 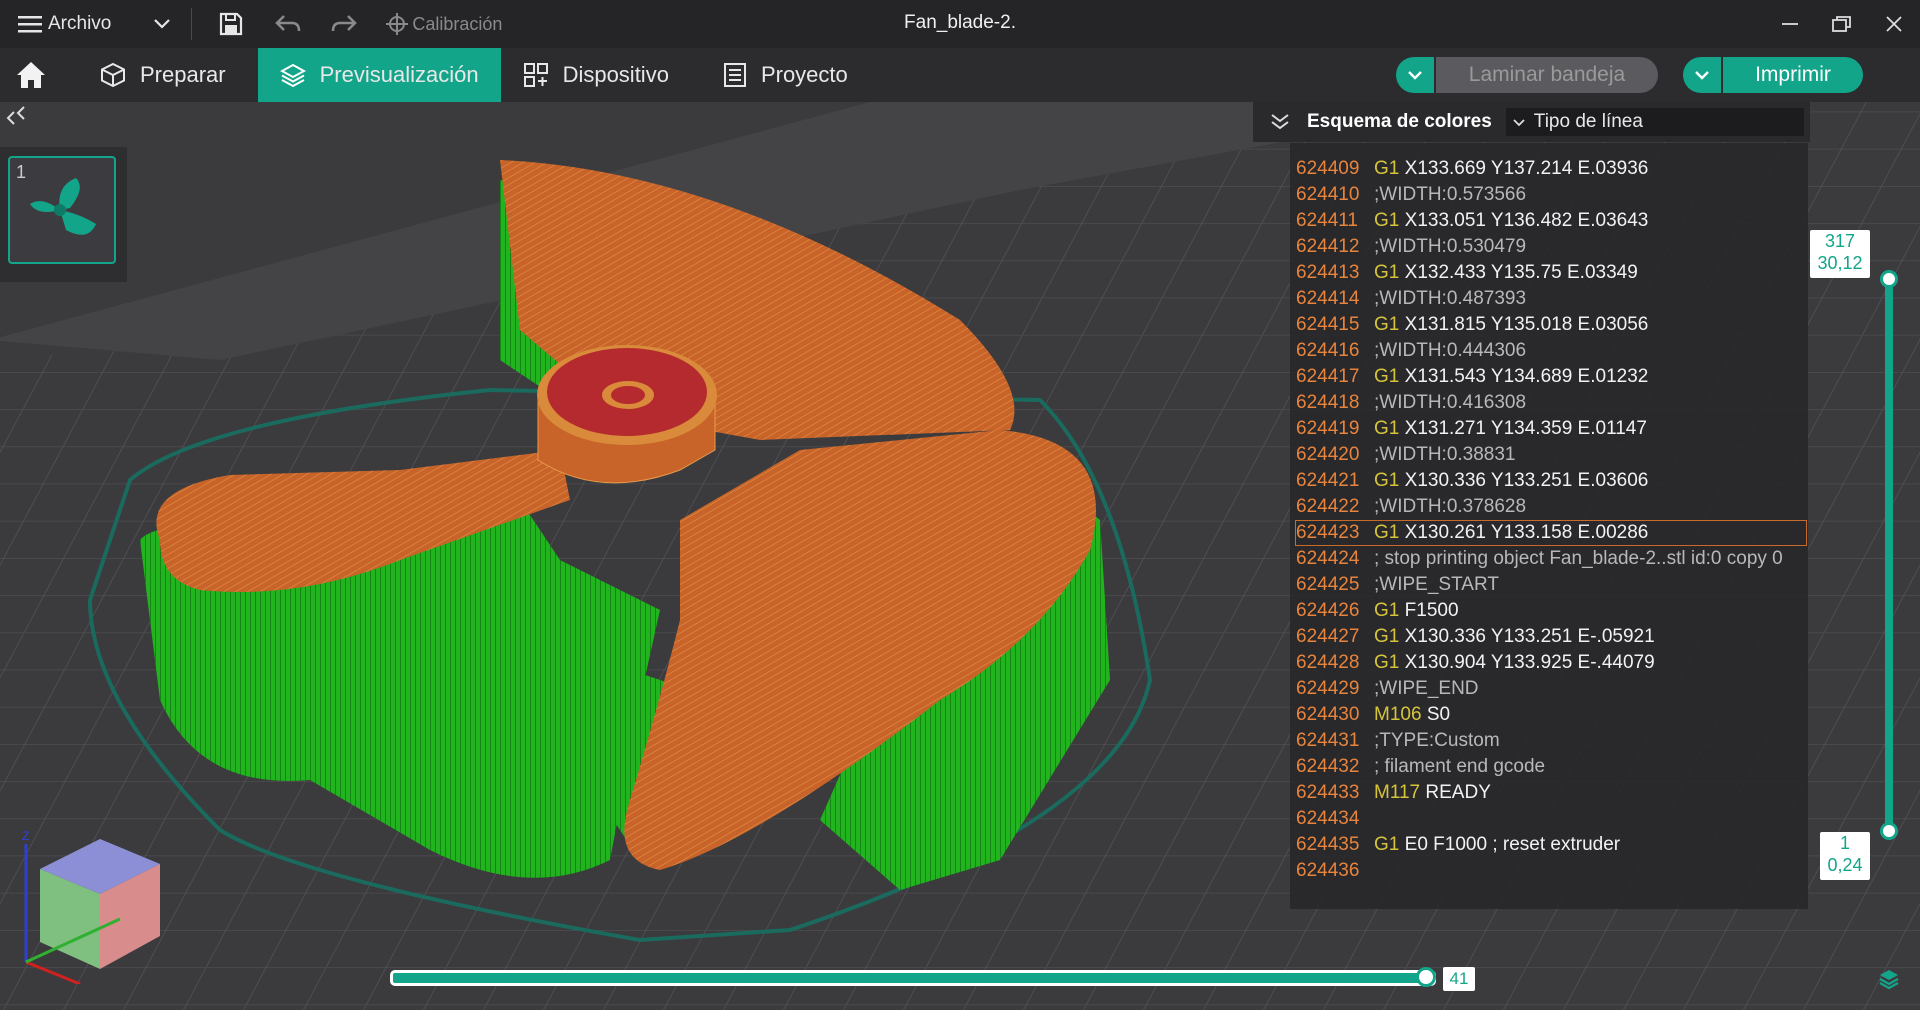 I want to click on gcode-line-number: 624424, so click(x=1328, y=558).